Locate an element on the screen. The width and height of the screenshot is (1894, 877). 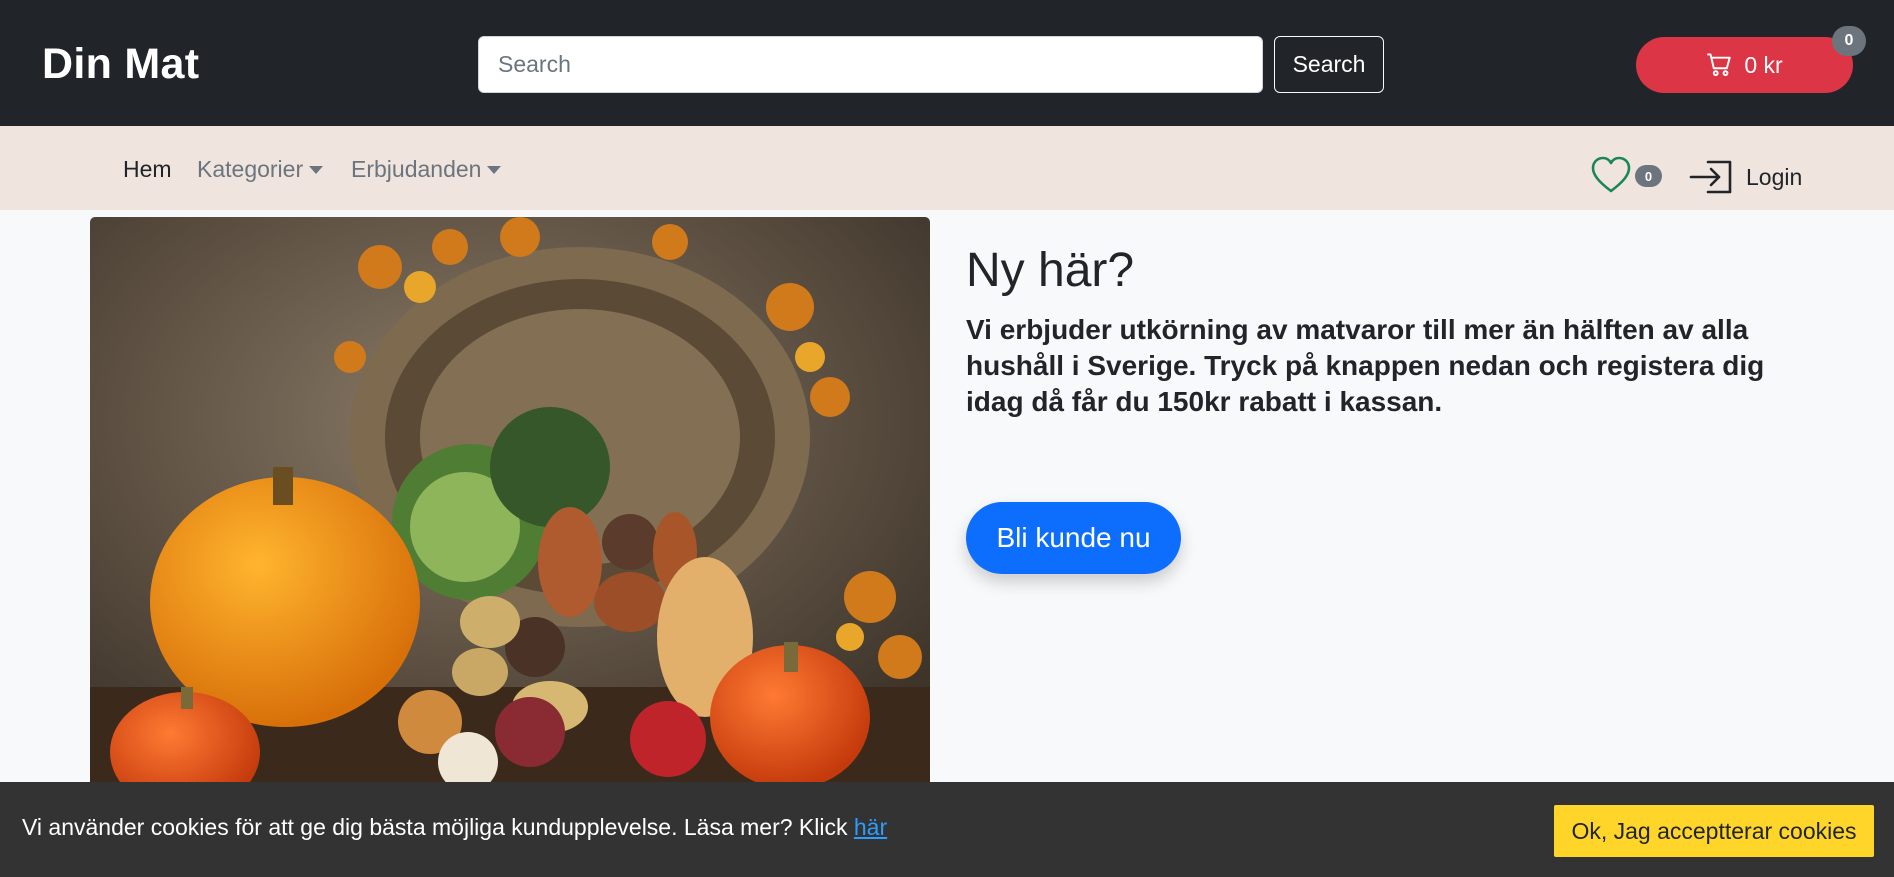
top-header: Din Mat Search 0 kr 0 is located at coordinates (947, 63).